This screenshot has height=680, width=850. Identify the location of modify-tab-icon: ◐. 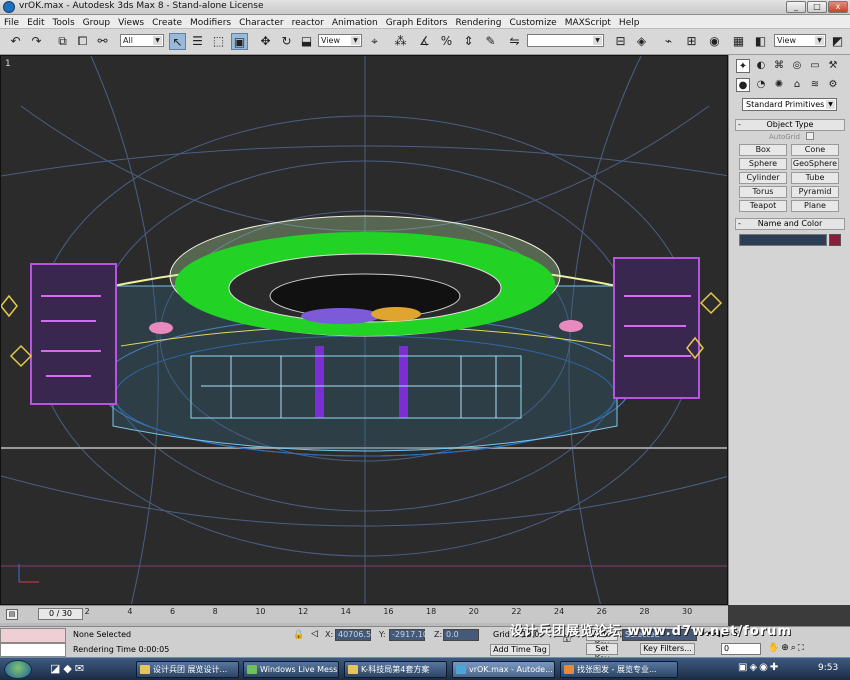
(761, 66).